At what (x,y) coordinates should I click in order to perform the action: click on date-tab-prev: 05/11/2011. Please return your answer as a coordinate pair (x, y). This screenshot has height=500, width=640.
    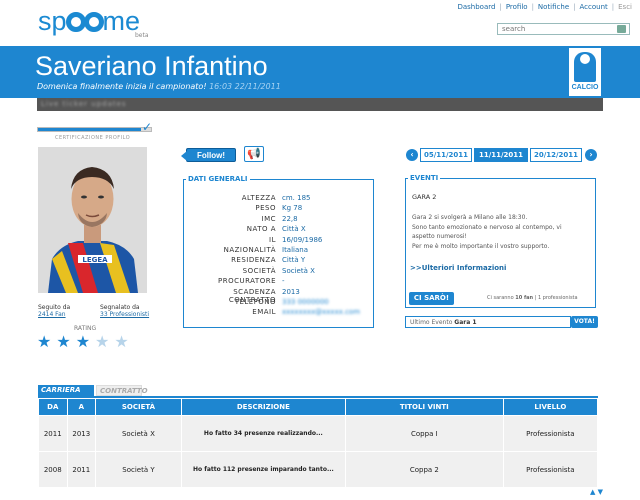
    Looking at the image, I should click on (446, 155).